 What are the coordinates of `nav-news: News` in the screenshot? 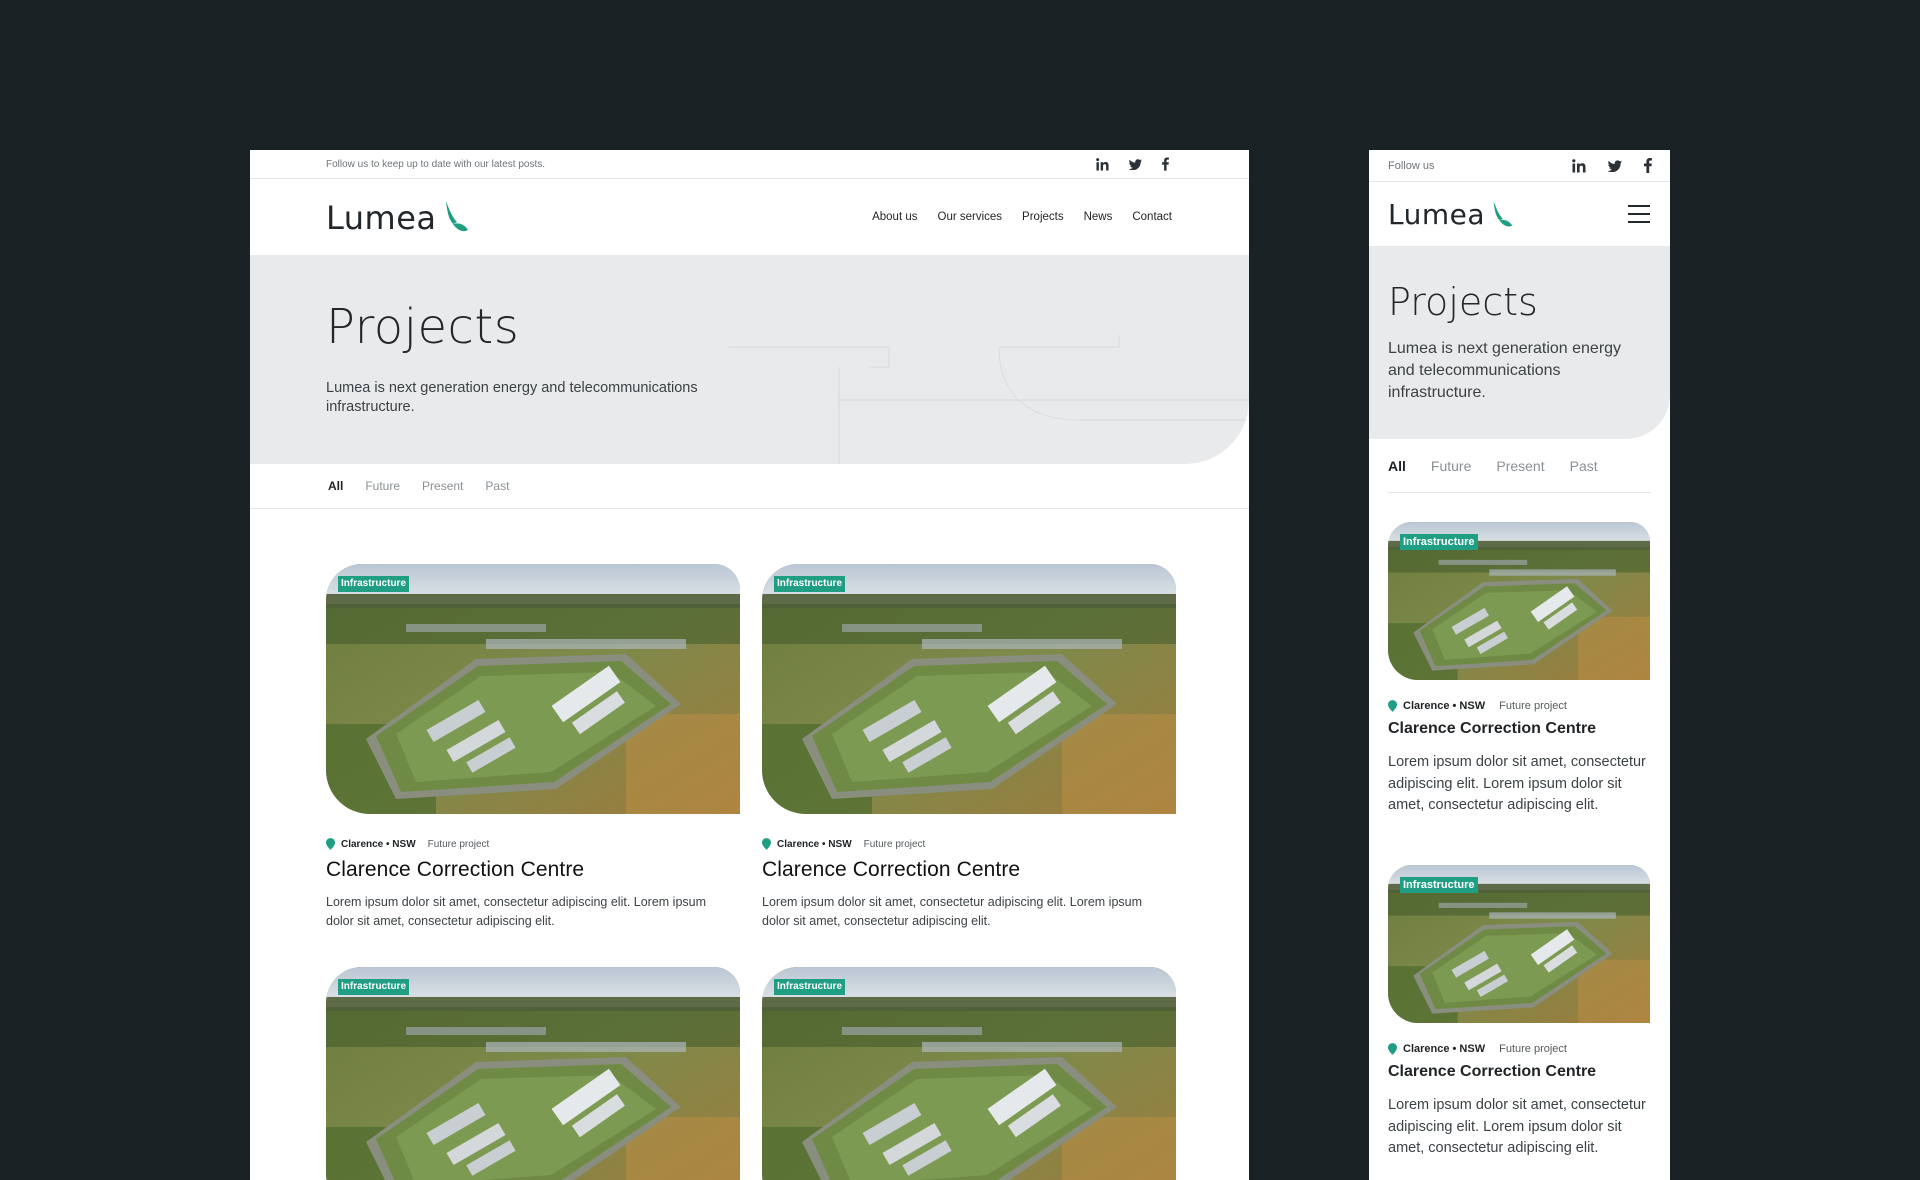 It's located at (1098, 217).